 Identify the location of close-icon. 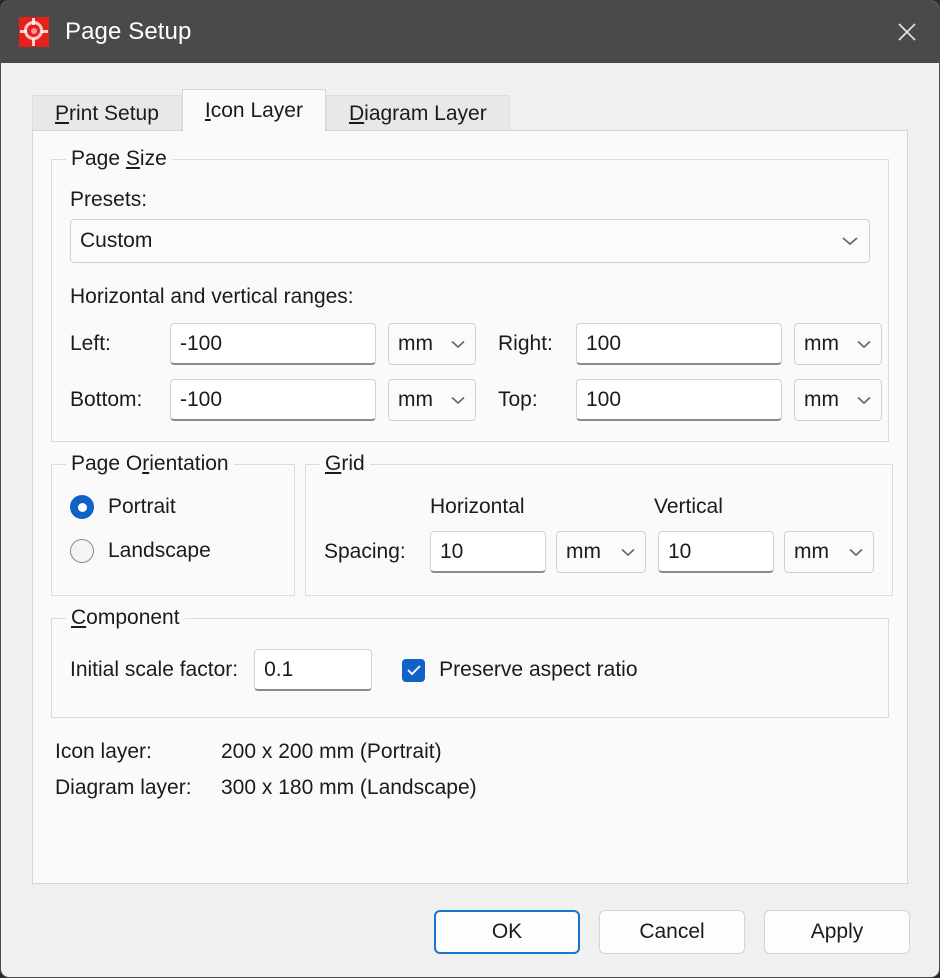
(907, 32).